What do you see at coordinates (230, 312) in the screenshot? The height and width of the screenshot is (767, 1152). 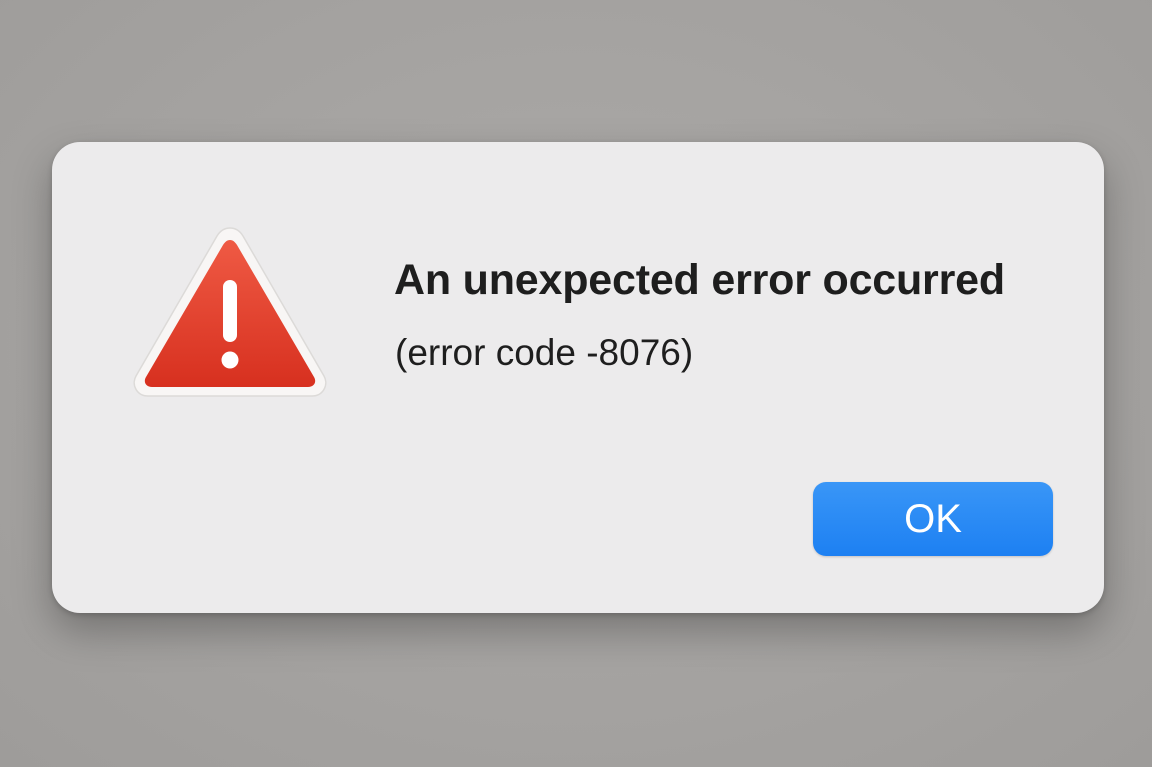 I see `warning-triangle-icon` at bounding box center [230, 312].